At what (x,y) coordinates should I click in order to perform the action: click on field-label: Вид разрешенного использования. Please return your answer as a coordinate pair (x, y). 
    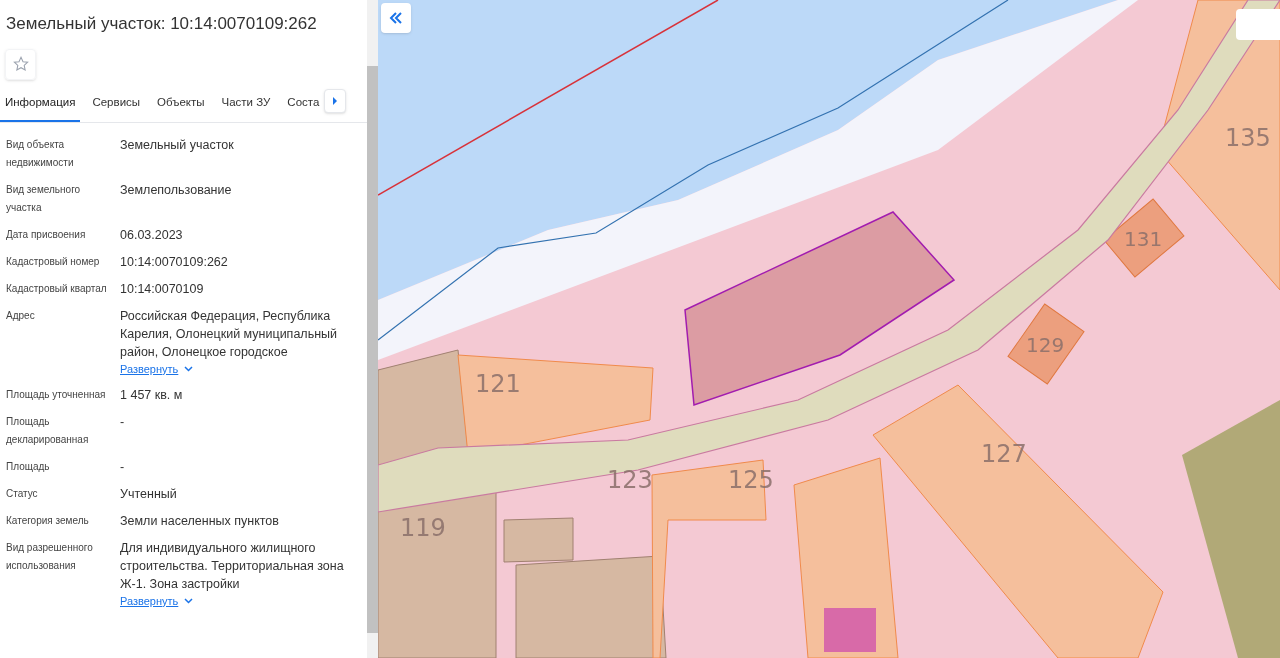
    Looking at the image, I should click on (50, 556).